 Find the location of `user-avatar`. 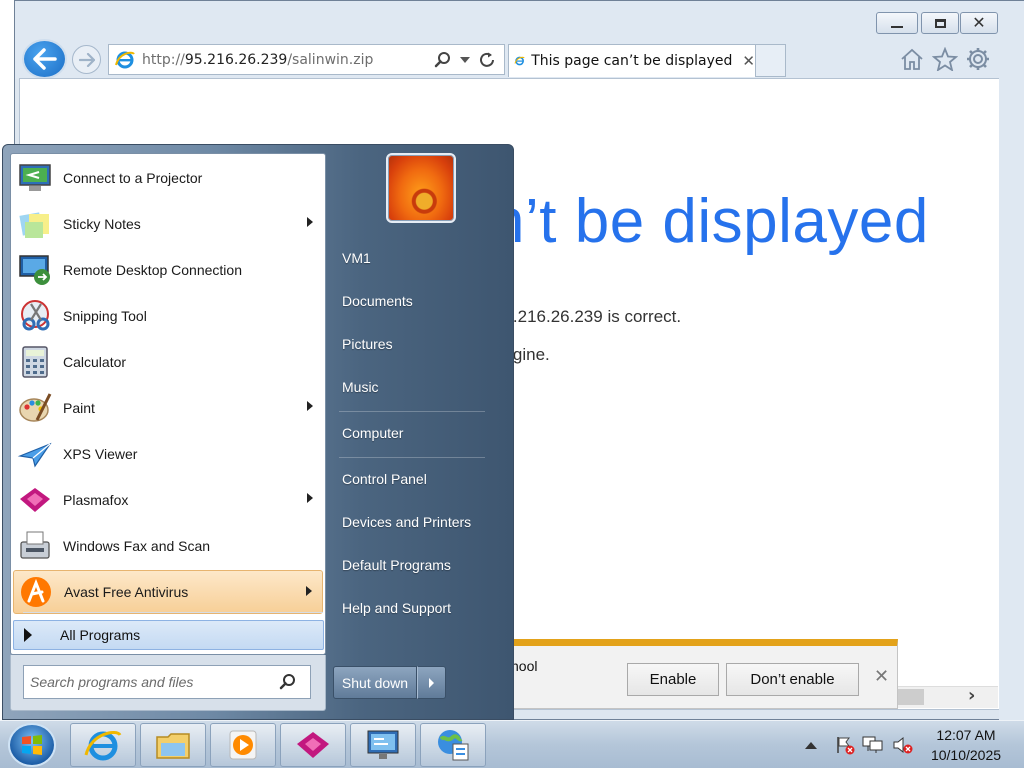

user-avatar is located at coordinates (421, 188).